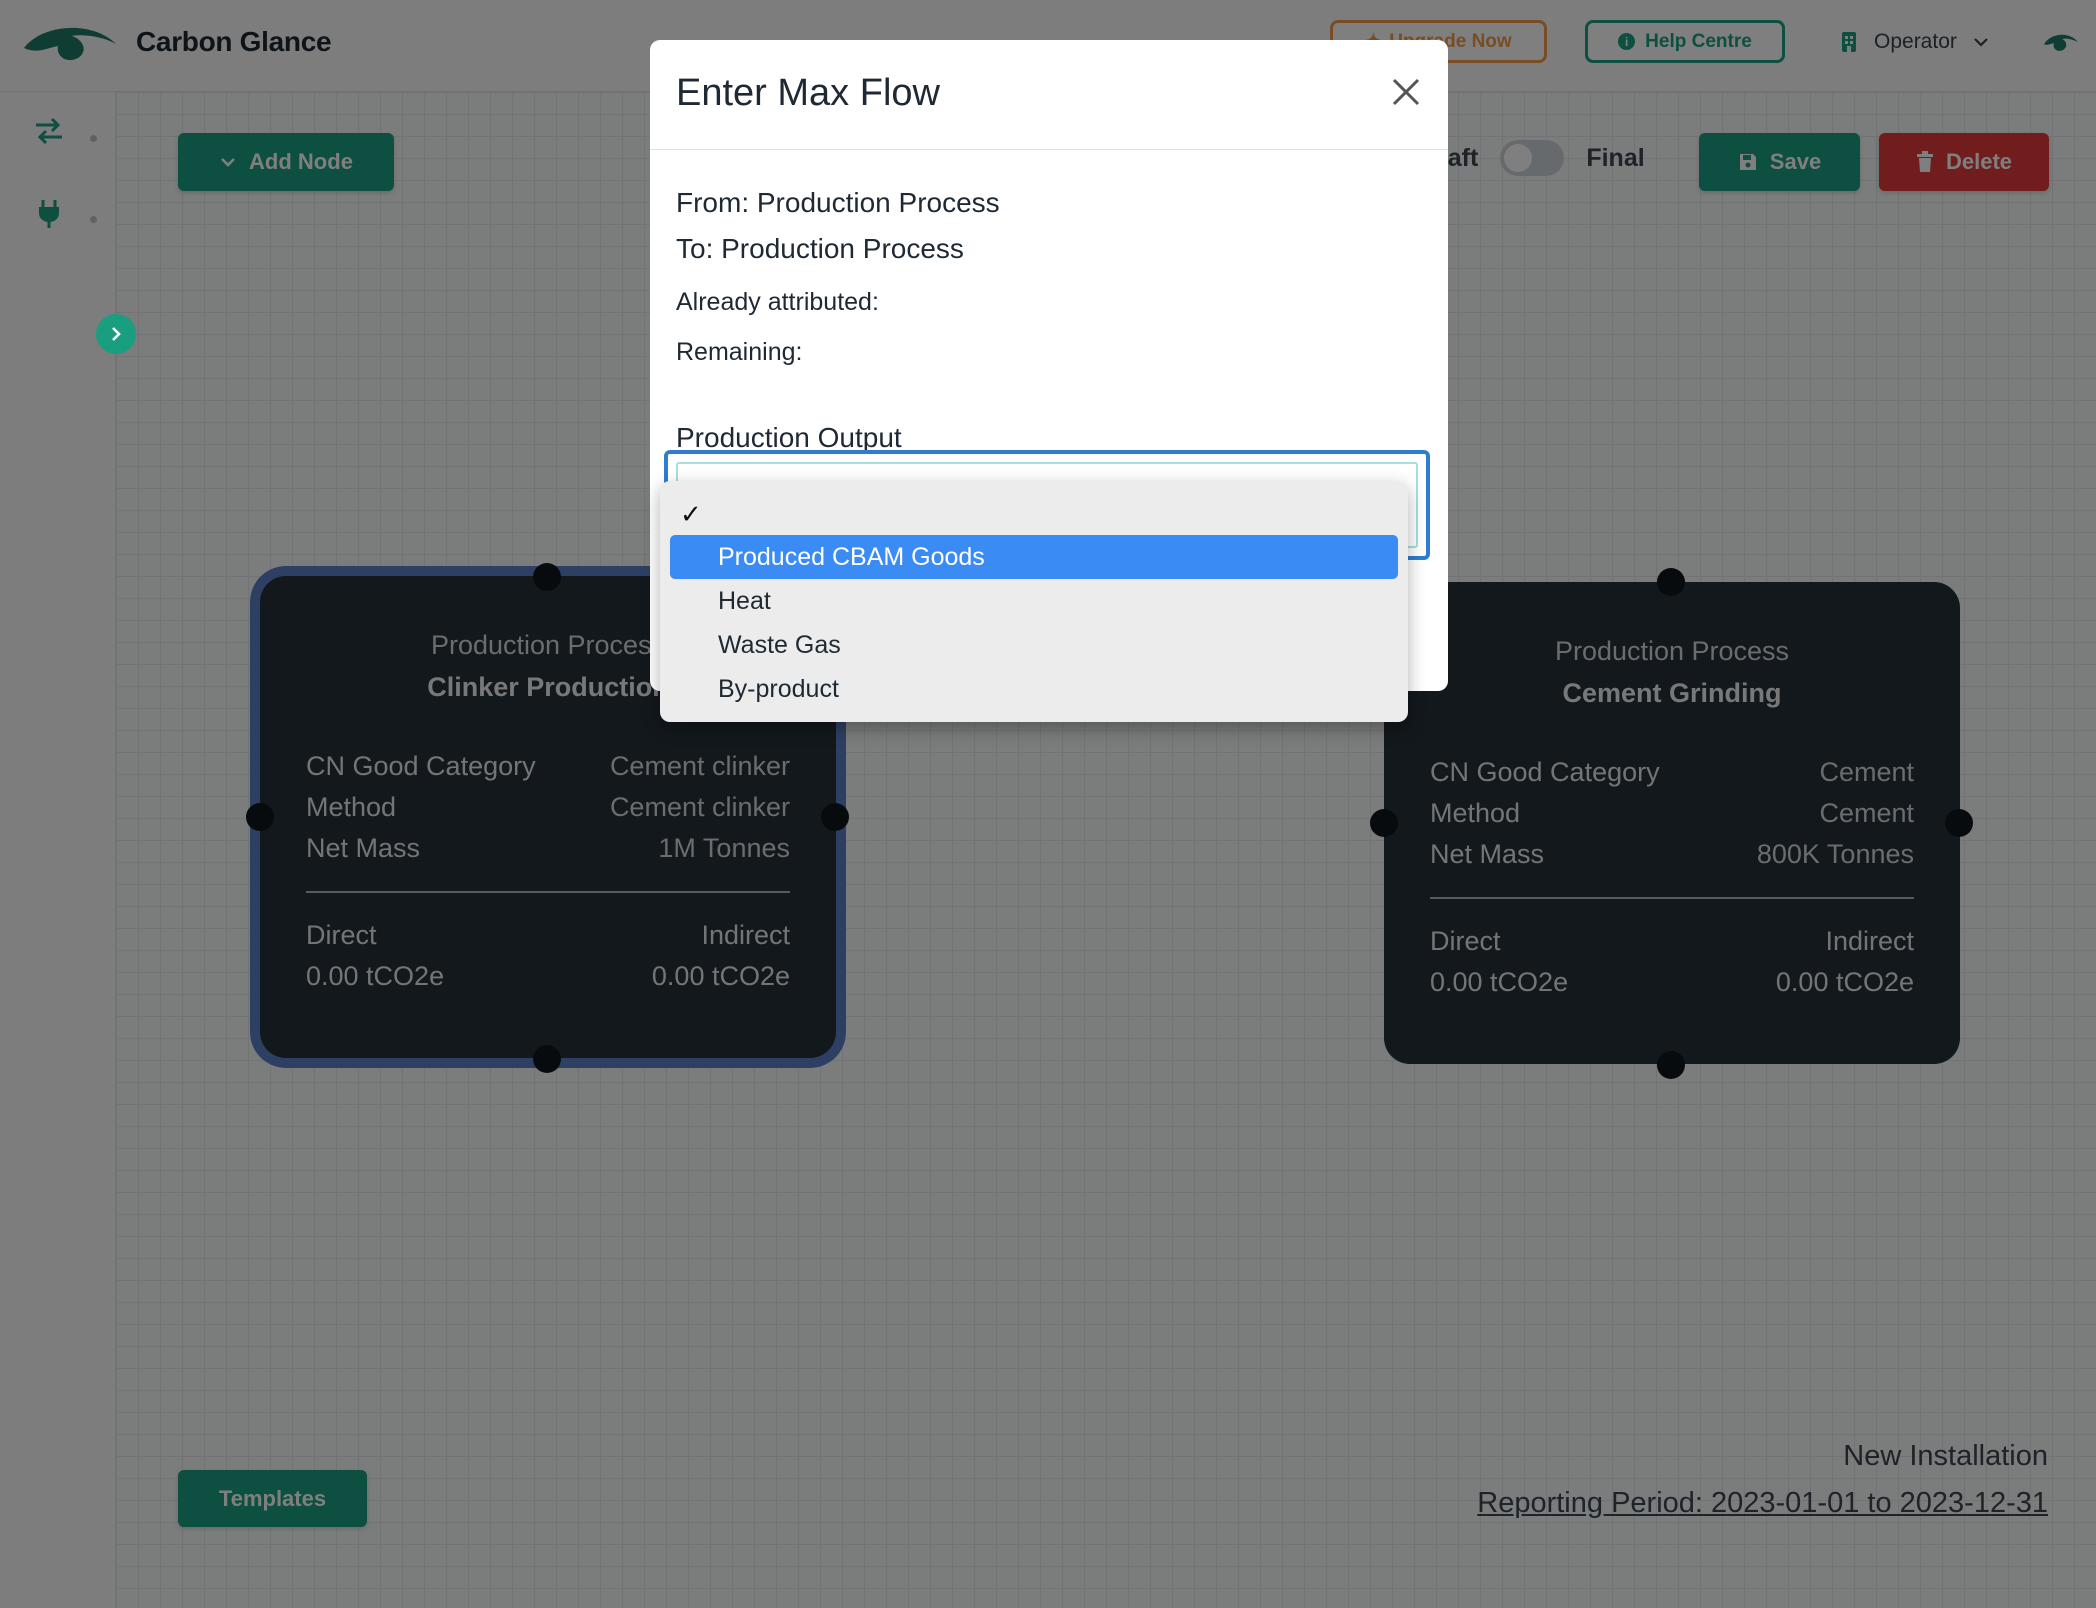  I want to click on remaining-text: Remaining:, so click(739, 352).